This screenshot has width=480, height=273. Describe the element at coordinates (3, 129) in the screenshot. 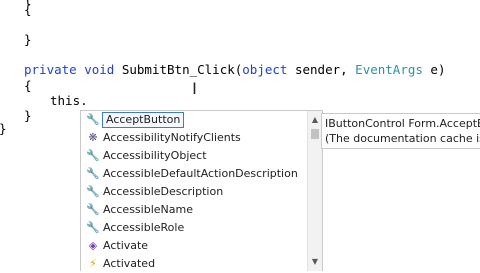

I see `code-line-7: }` at that location.